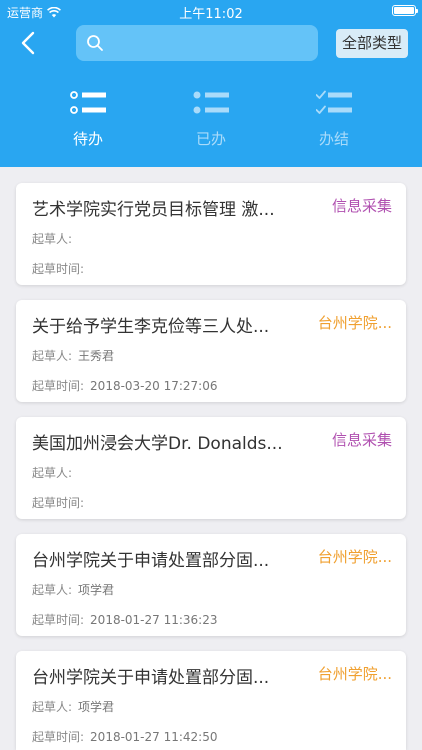 The height and width of the screenshot is (750, 422). What do you see at coordinates (154, 620) in the screenshot?
I see `time-value: 2018-01-27 11:36:23` at bounding box center [154, 620].